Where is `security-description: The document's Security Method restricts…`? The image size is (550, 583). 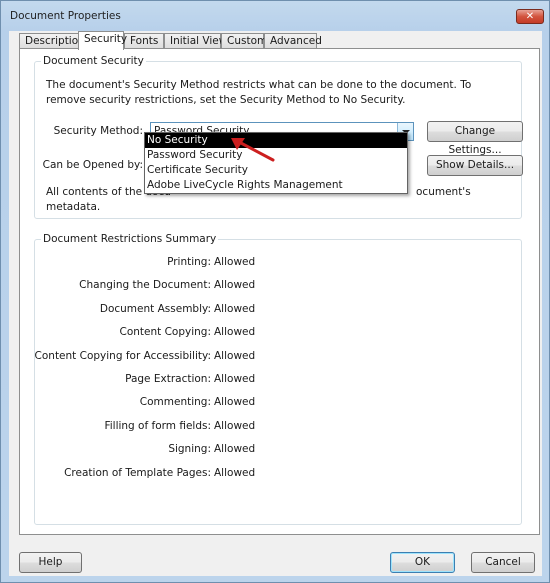
security-description: The document's Security Method restricts… is located at coordinates (259, 92).